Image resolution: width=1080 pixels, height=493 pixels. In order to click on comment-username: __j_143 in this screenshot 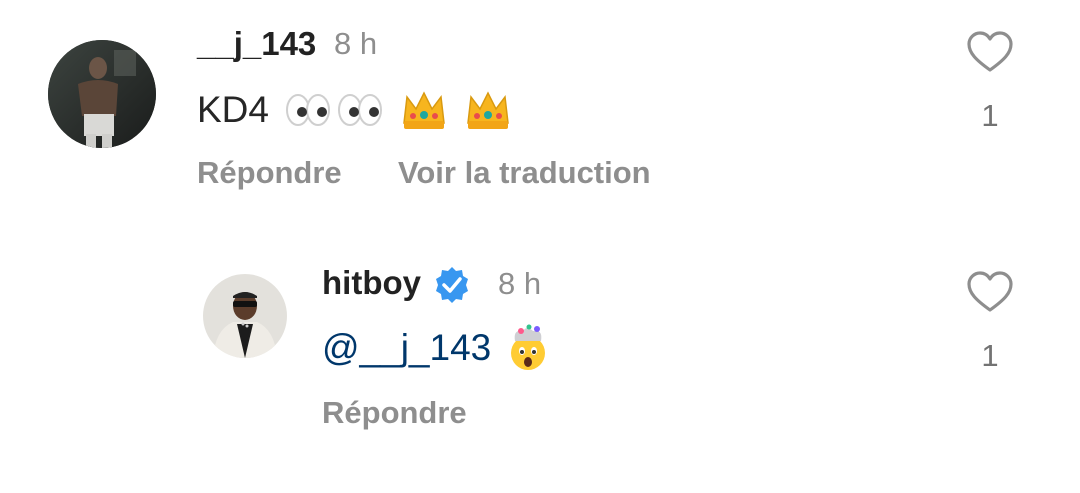, I will do `click(256, 44)`.